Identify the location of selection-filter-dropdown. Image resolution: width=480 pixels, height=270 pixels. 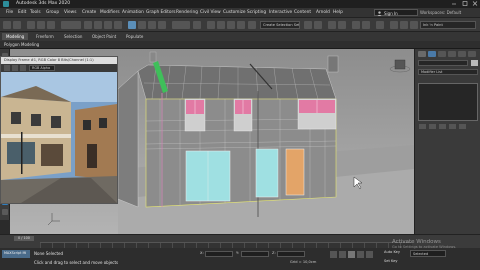
(71, 25).